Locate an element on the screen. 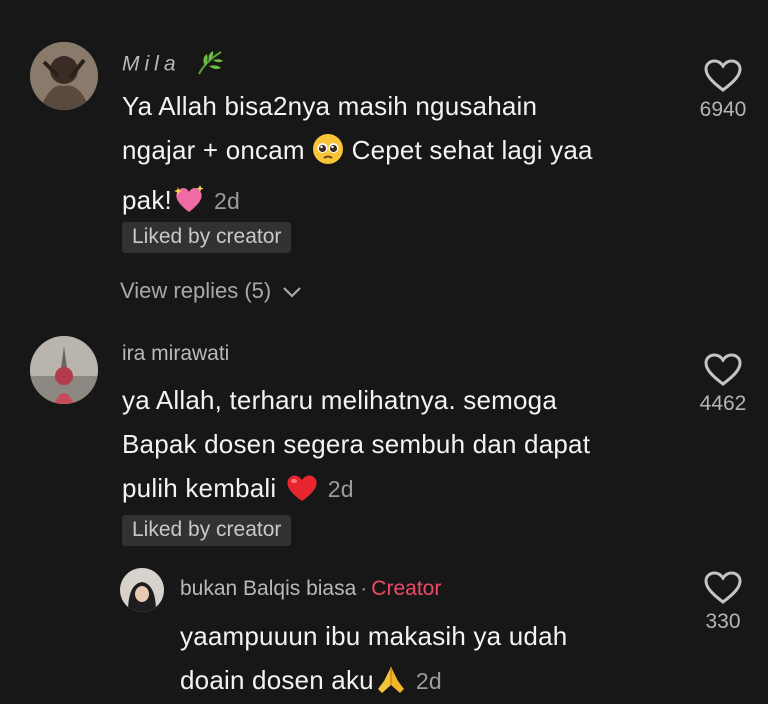 The image size is (768, 704). like-button: 330 is located at coordinates (723, 602).